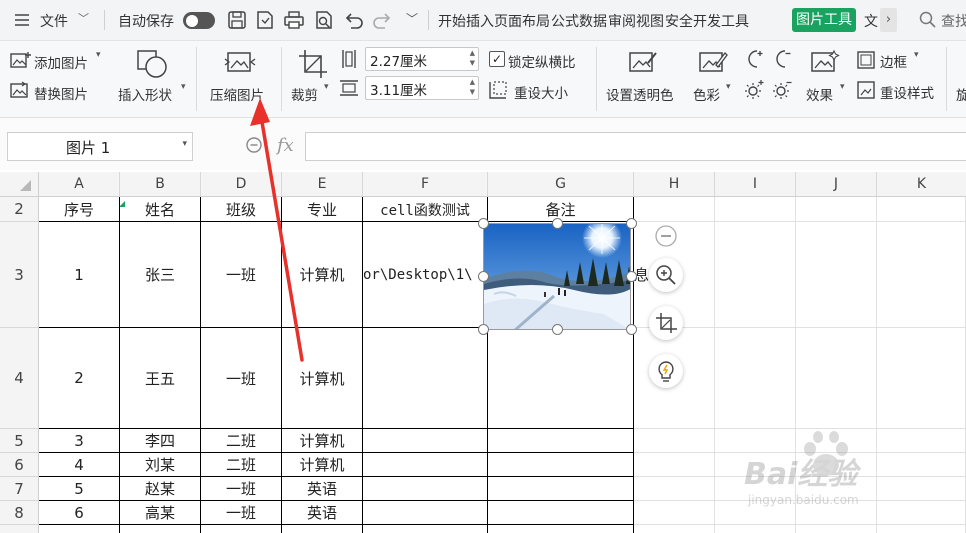 Image resolution: width=966 pixels, height=533 pixels. I want to click on replace-picture-icon, so click(21, 93).